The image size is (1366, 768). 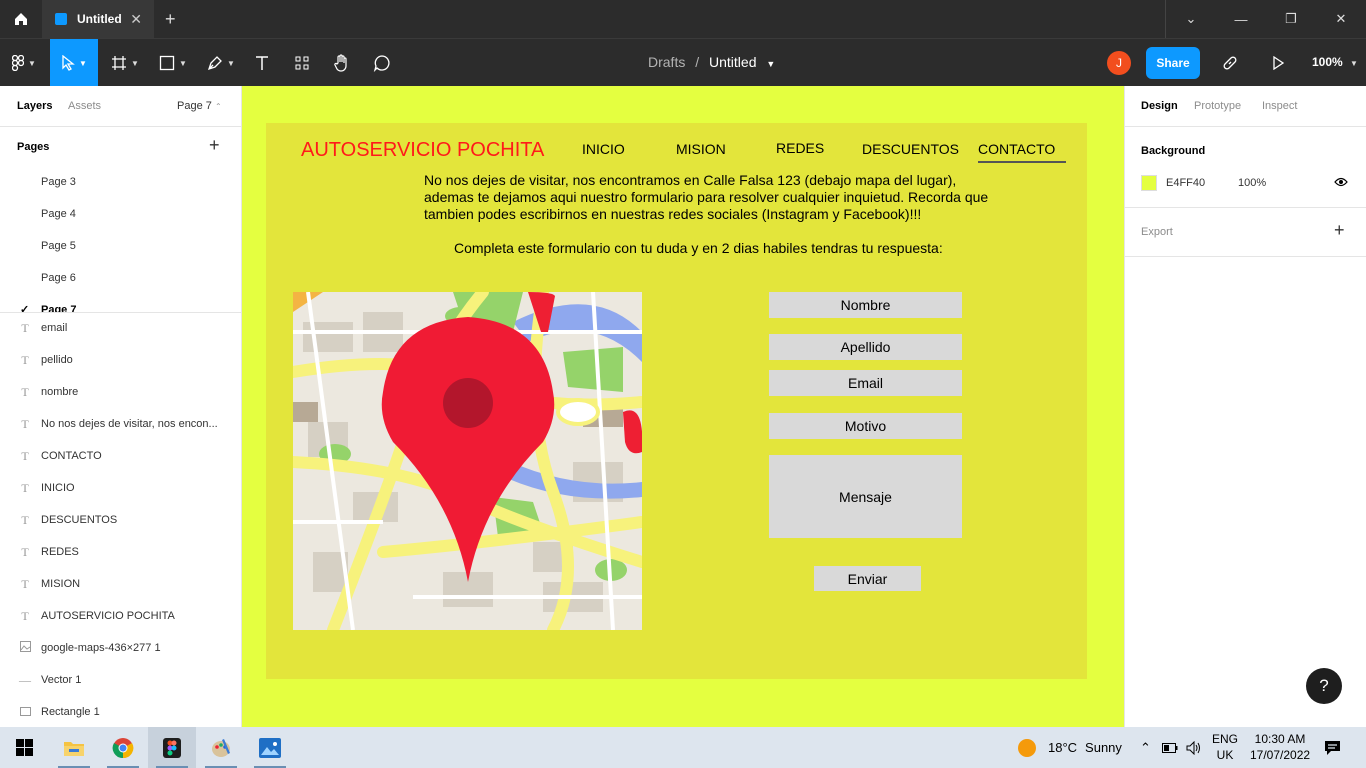 I want to click on tab-prototype: Prototype, so click(x=1217, y=106).